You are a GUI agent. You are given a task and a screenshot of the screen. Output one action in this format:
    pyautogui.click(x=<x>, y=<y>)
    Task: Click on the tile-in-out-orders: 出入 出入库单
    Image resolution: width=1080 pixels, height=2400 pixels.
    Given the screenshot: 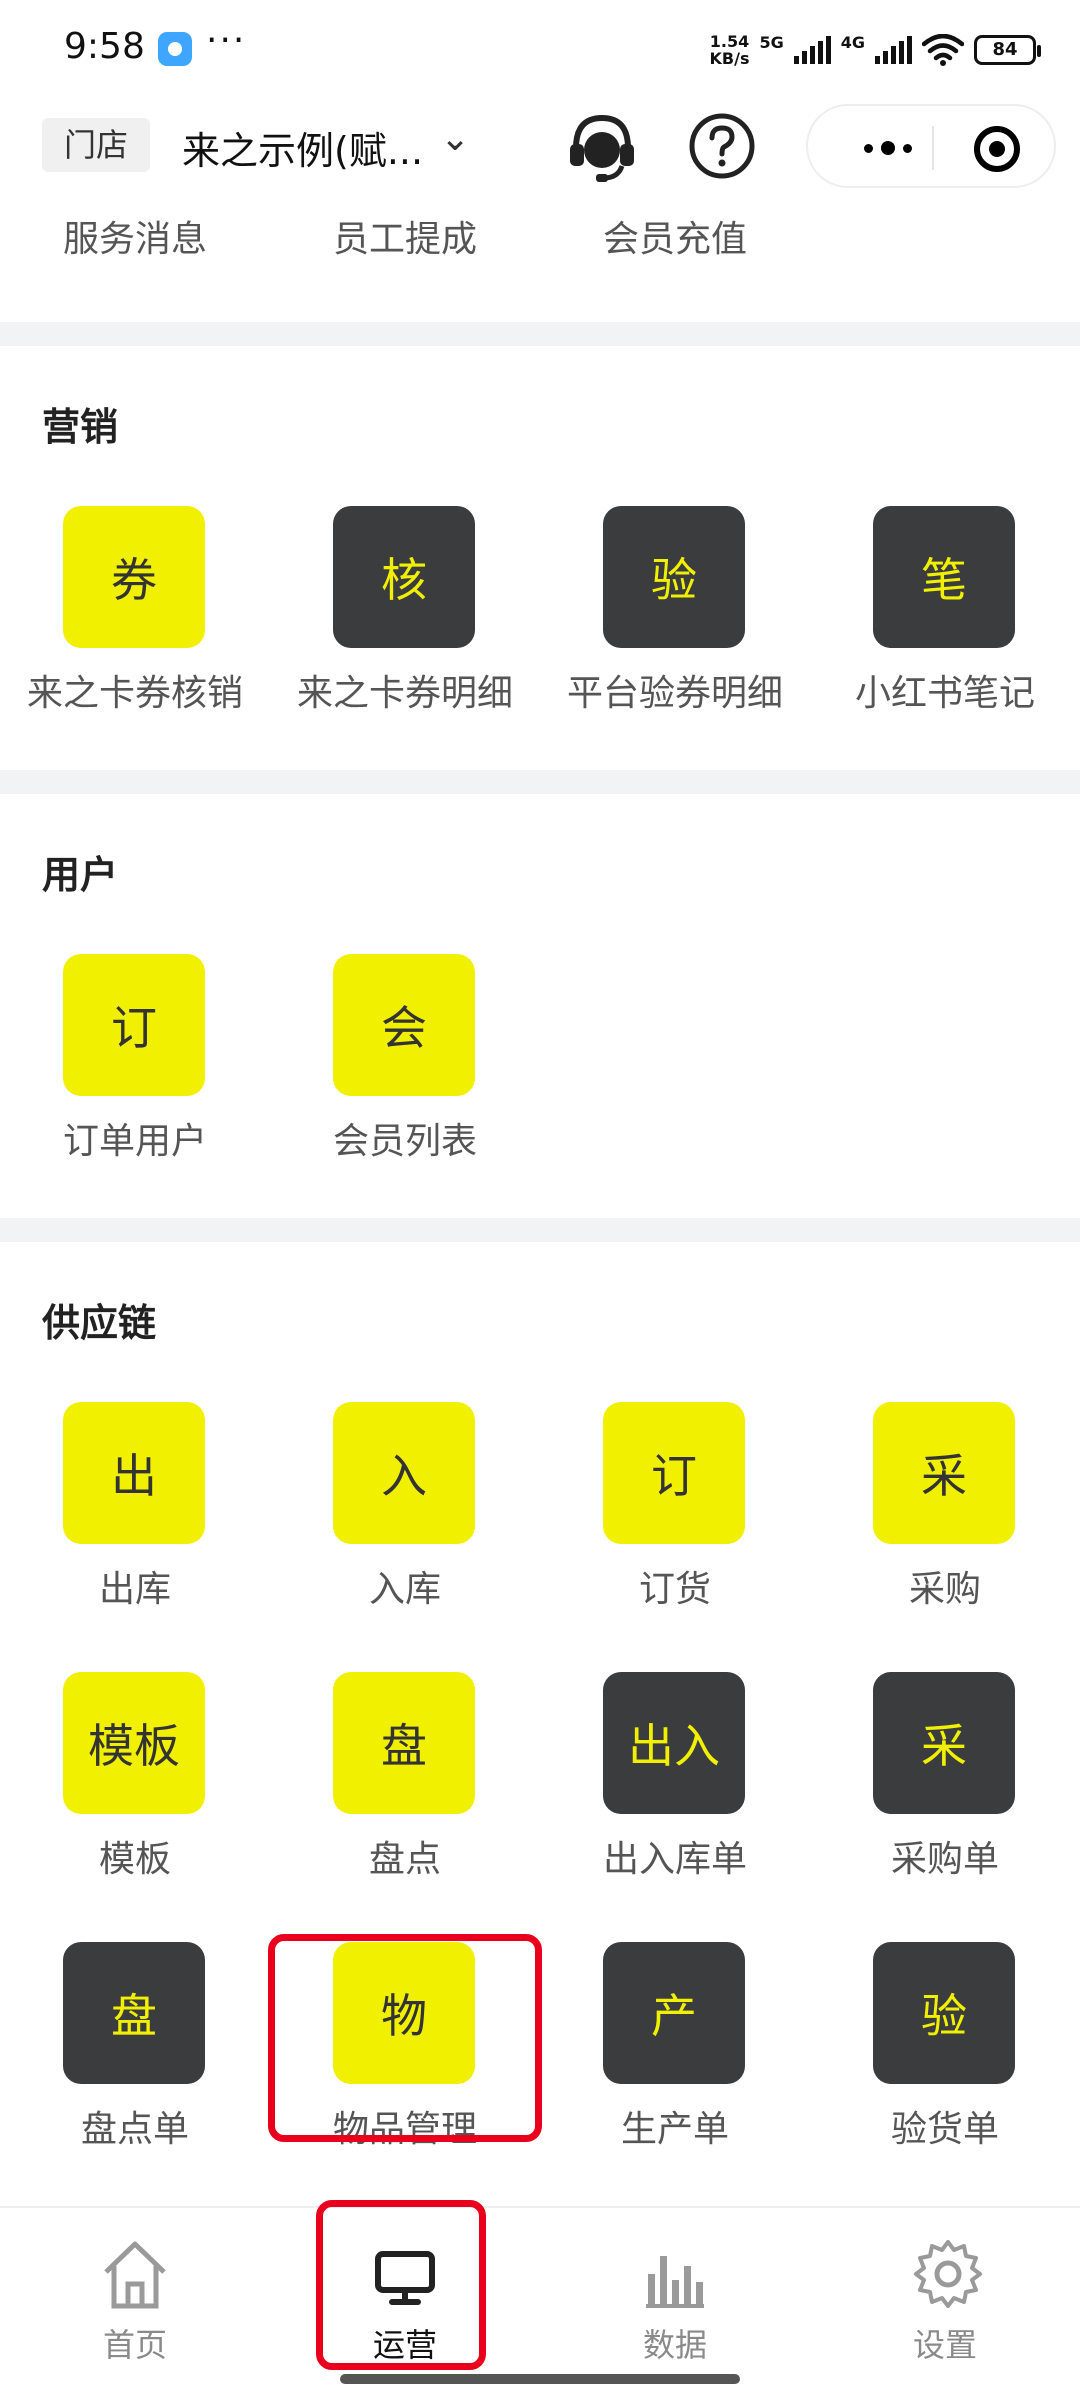 What is the action you would take?
    pyautogui.click(x=675, y=1776)
    